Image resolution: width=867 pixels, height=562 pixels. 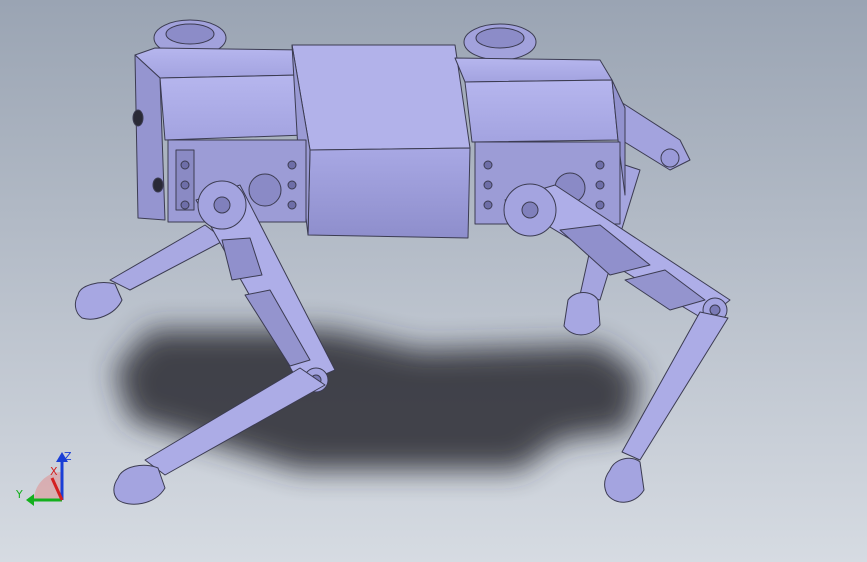 I want to click on x-axis-label: X, so click(x=54, y=471).